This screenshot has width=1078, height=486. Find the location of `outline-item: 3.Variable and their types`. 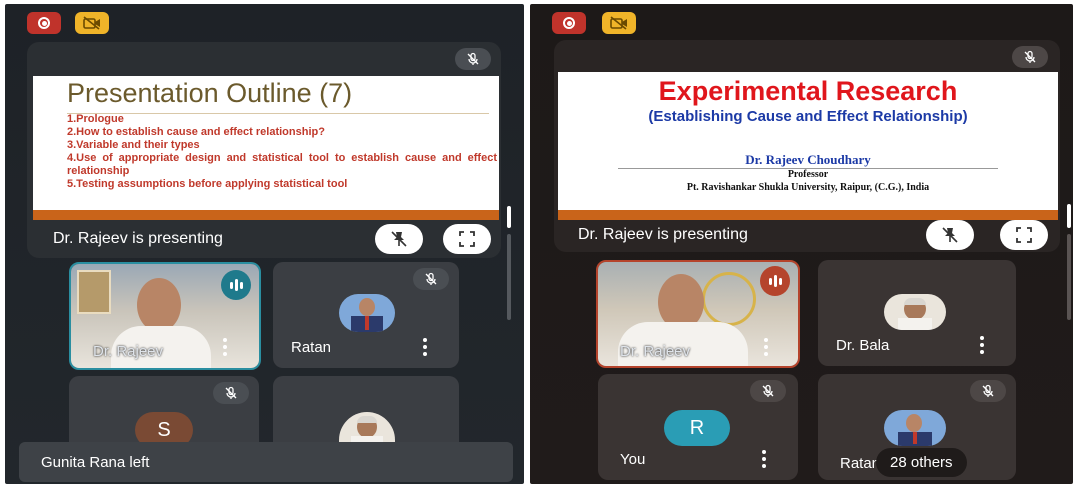

outline-item: 3.Variable and their types is located at coordinates (133, 145).